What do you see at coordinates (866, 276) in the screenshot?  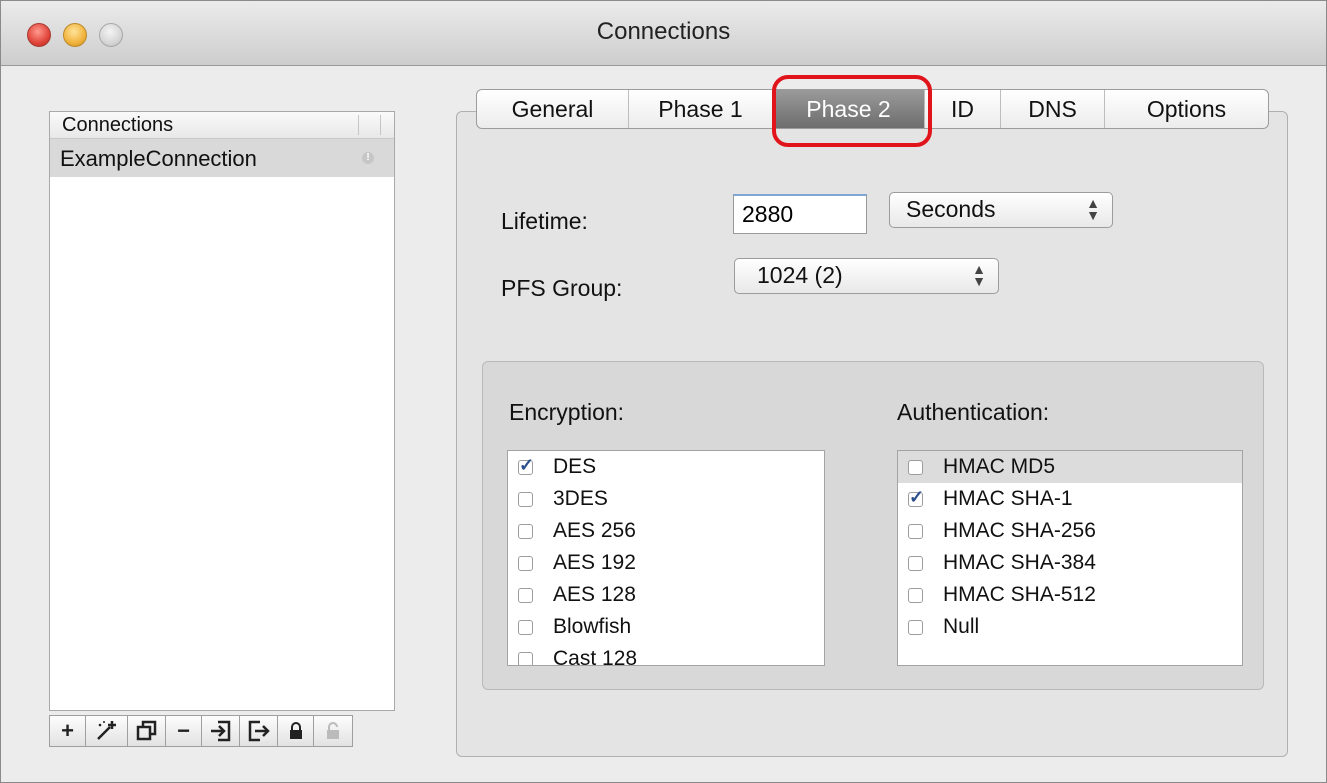 I see `pfs-group-select: 1024 (2) ▲ ▼` at bounding box center [866, 276].